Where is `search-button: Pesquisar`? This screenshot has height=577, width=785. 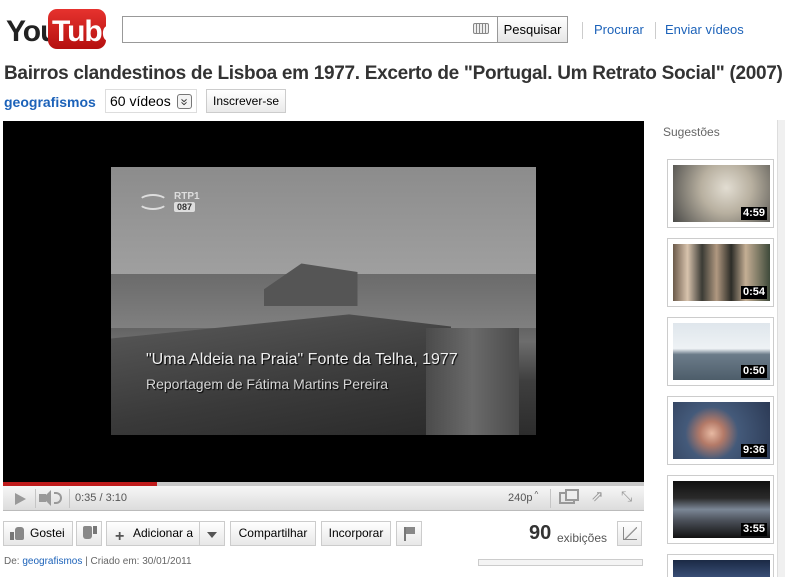
search-button: Pesquisar is located at coordinates (532, 29).